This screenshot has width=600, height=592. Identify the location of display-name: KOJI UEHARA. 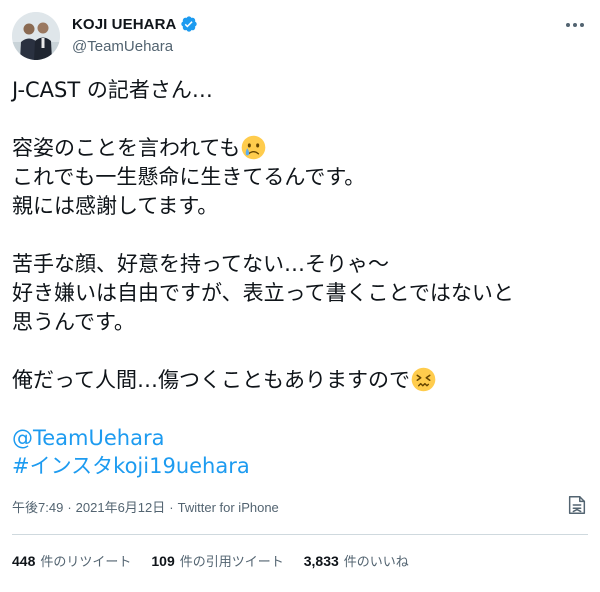
(124, 24).